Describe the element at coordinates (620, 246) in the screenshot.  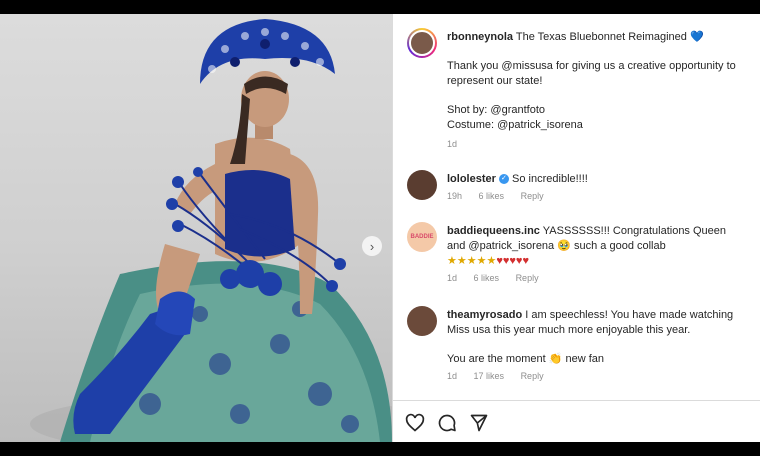
I see `comment-text-continued: such a good collab` at that location.